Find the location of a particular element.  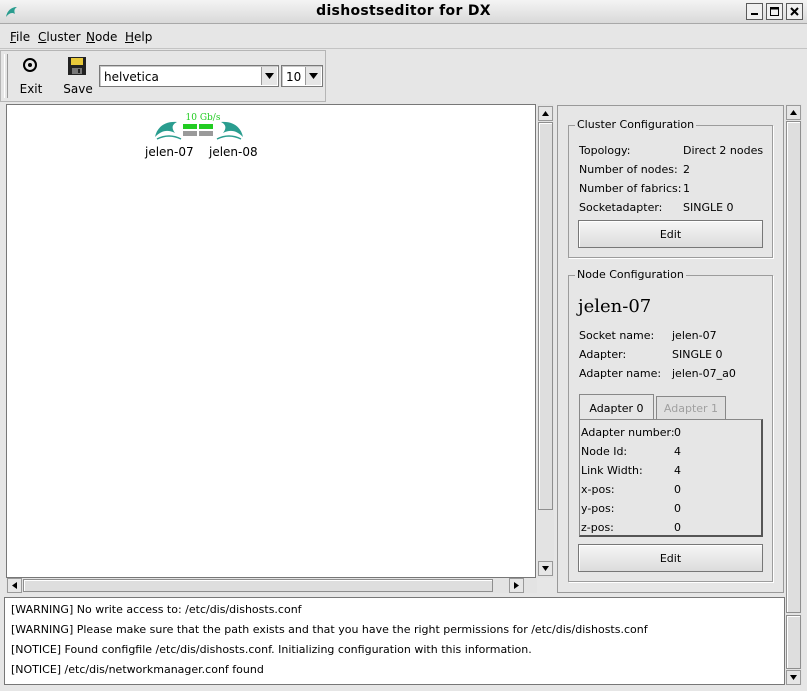

exit-button: Exit is located at coordinates (31, 76).